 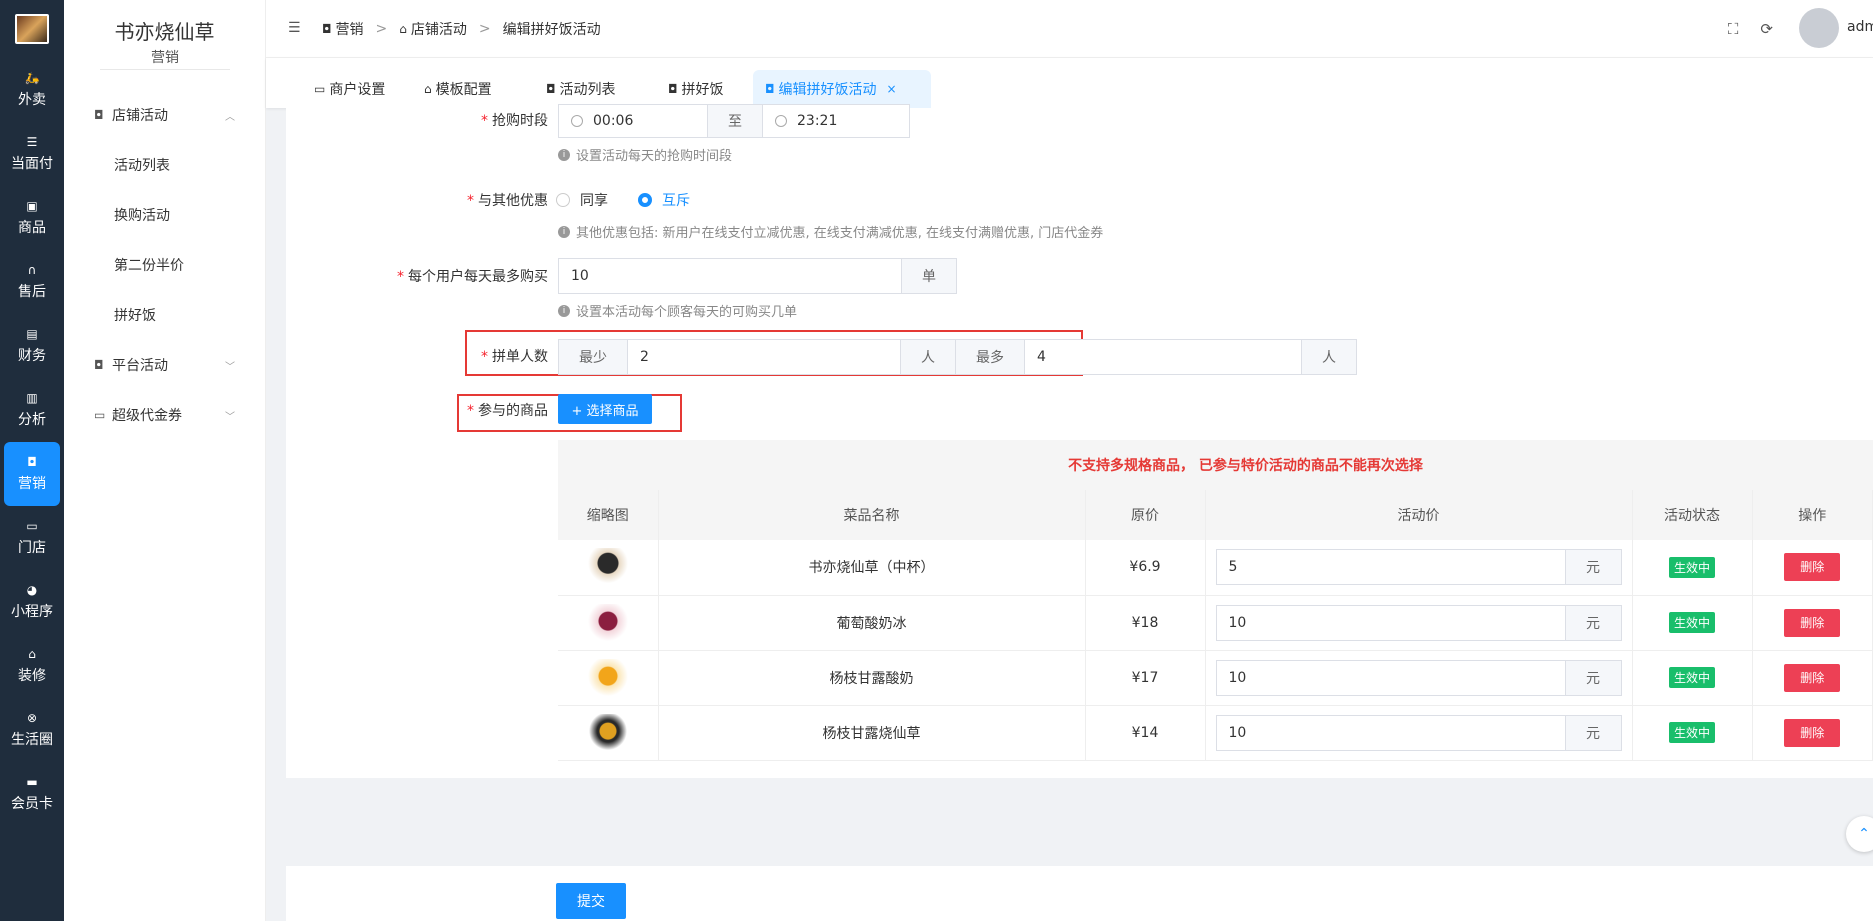 I want to click on tab-activity-list: ◘ 活动列表, so click(x=581, y=89).